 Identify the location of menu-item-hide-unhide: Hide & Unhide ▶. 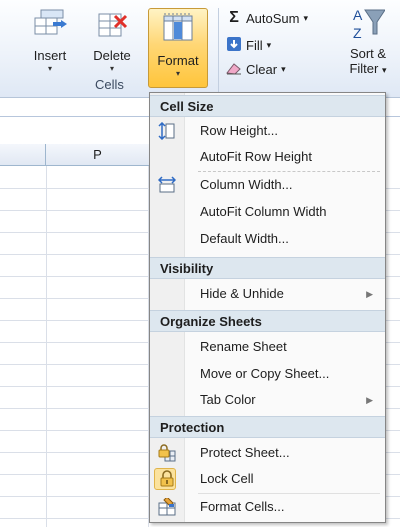
(267, 294).